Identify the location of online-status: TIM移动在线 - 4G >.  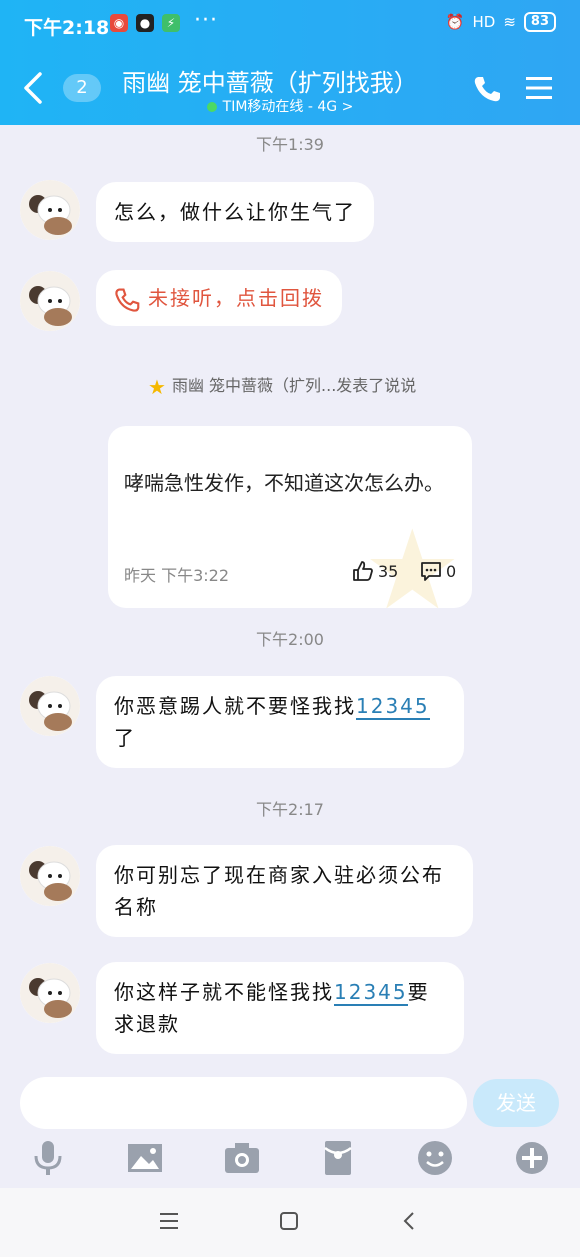
(280, 106).